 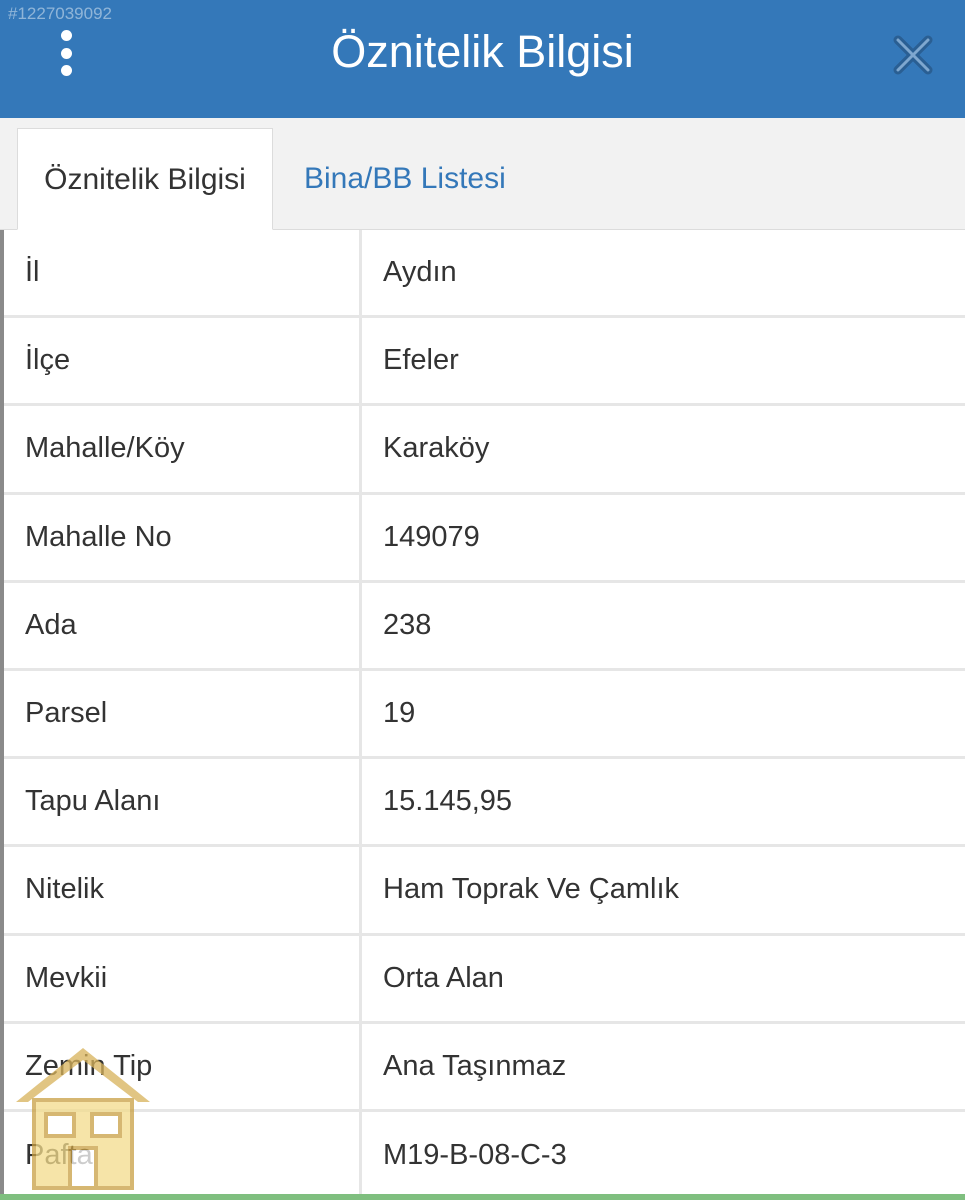 I want to click on table-row: Ada 238, so click(x=484, y=626).